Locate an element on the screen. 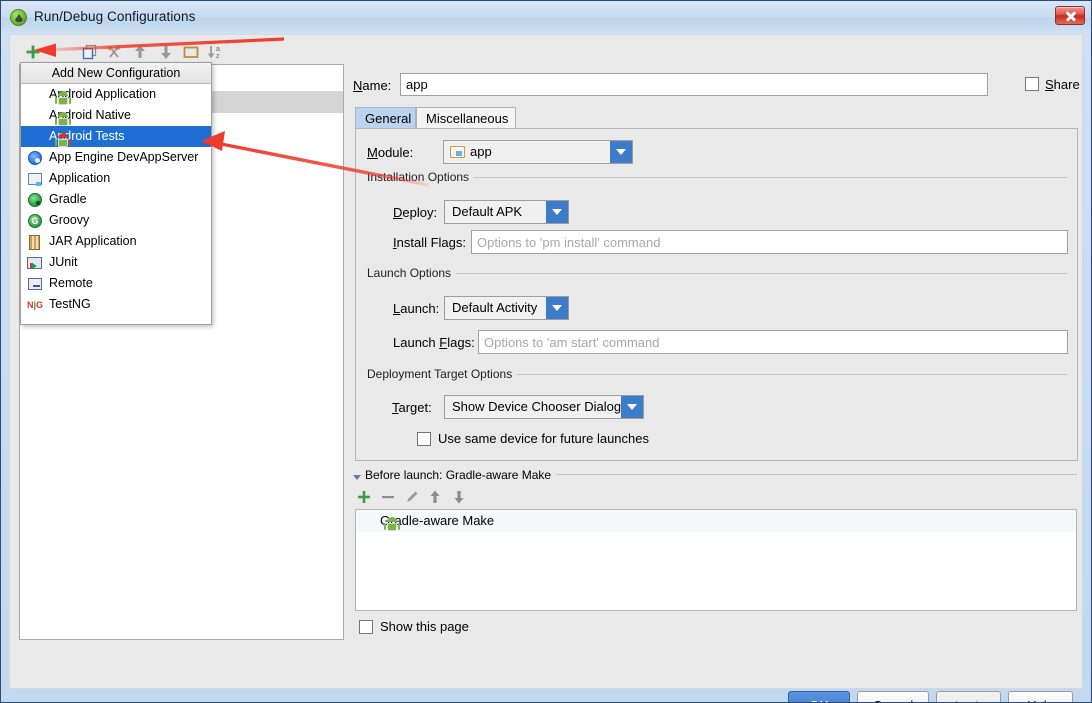  before-launch-collapse-icon is located at coordinates (357, 477).